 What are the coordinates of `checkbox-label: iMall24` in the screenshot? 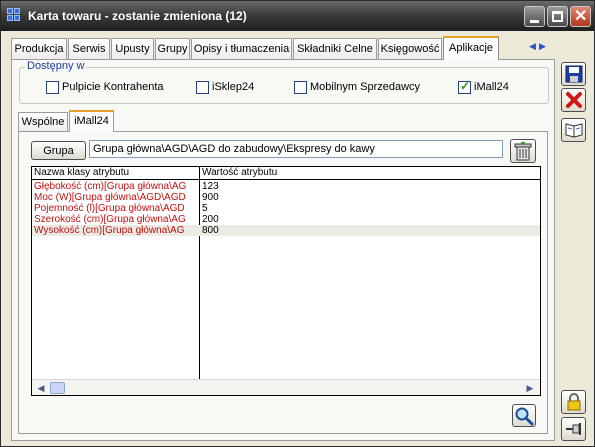 It's located at (491, 87).